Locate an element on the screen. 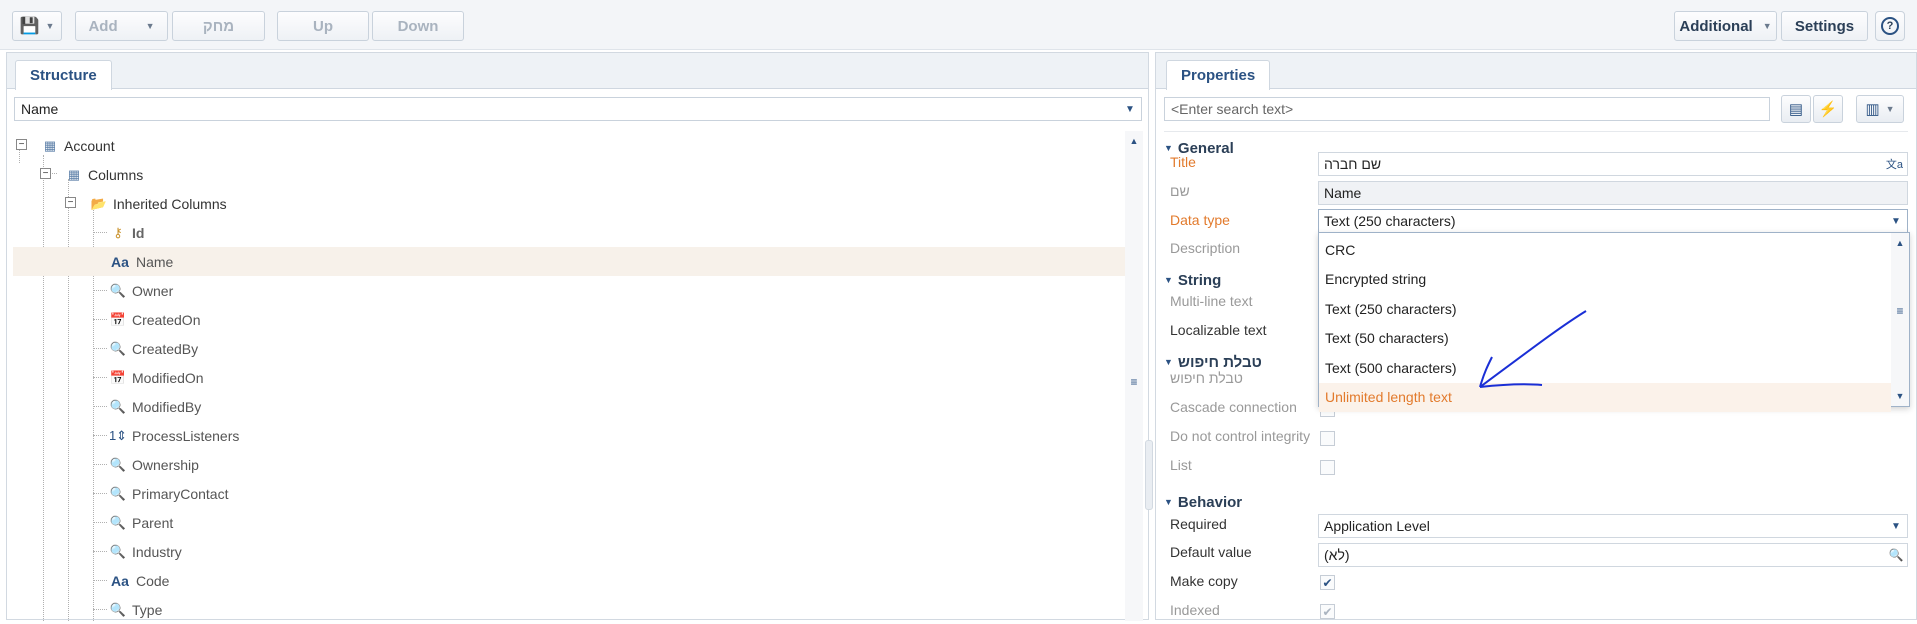 This screenshot has height=624, width=1917. help-icon: ? is located at coordinates (1890, 26).